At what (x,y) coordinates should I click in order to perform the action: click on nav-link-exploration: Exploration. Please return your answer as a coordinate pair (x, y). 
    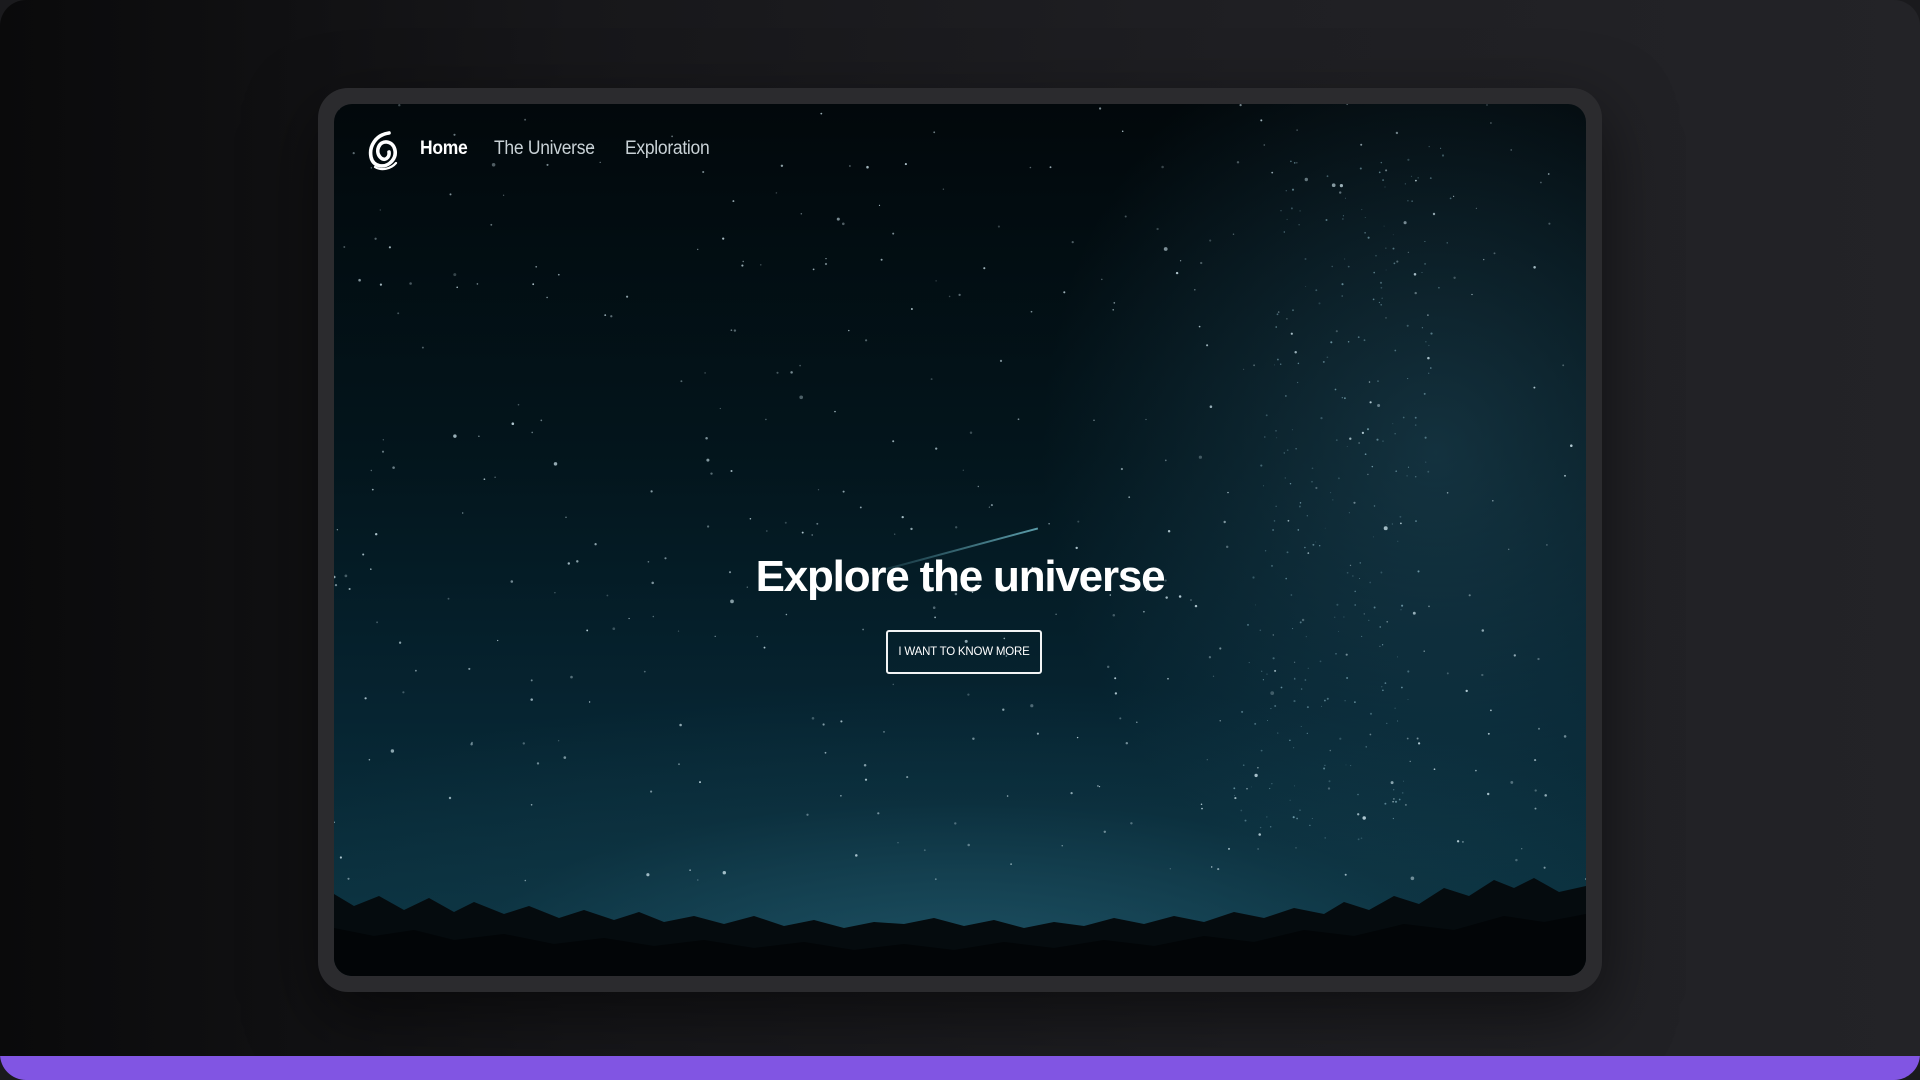
    Looking at the image, I should click on (667, 149).